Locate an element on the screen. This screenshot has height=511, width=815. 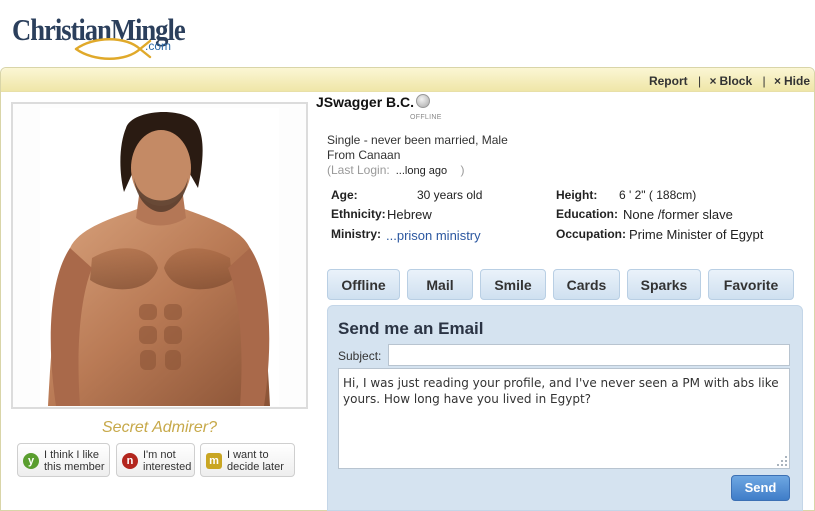
like-label-line2: this member is located at coordinates (74, 467).